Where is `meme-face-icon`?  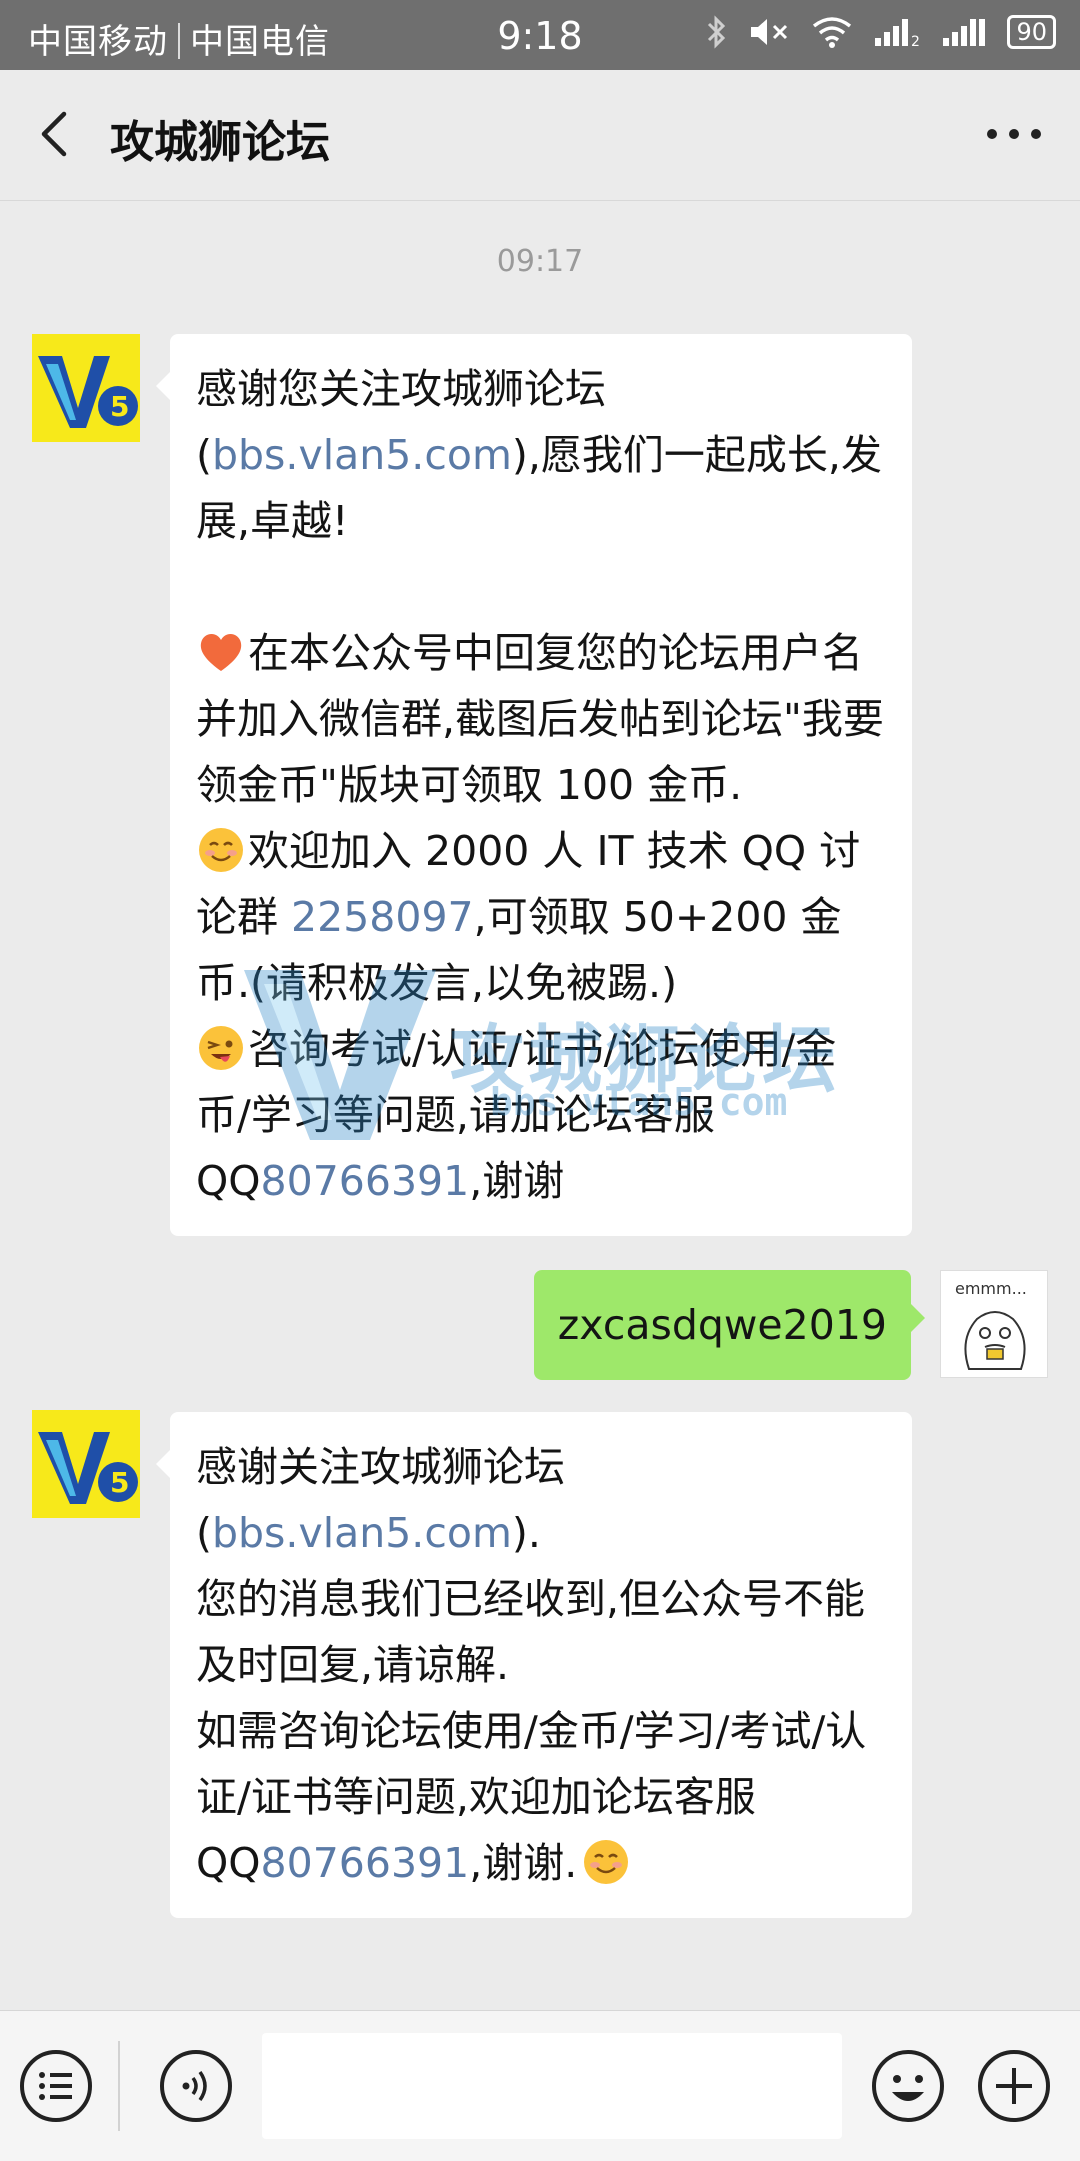 meme-face-icon is located at coordinates (995, 1340).